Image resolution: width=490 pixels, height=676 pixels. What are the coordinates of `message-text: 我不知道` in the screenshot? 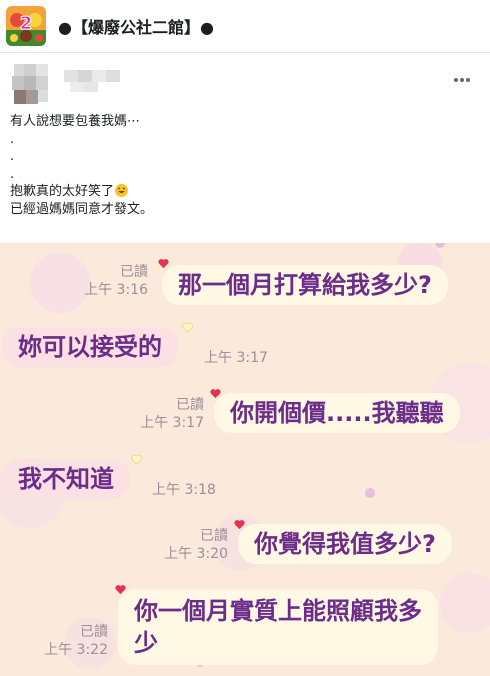 It's located at (66, 479).